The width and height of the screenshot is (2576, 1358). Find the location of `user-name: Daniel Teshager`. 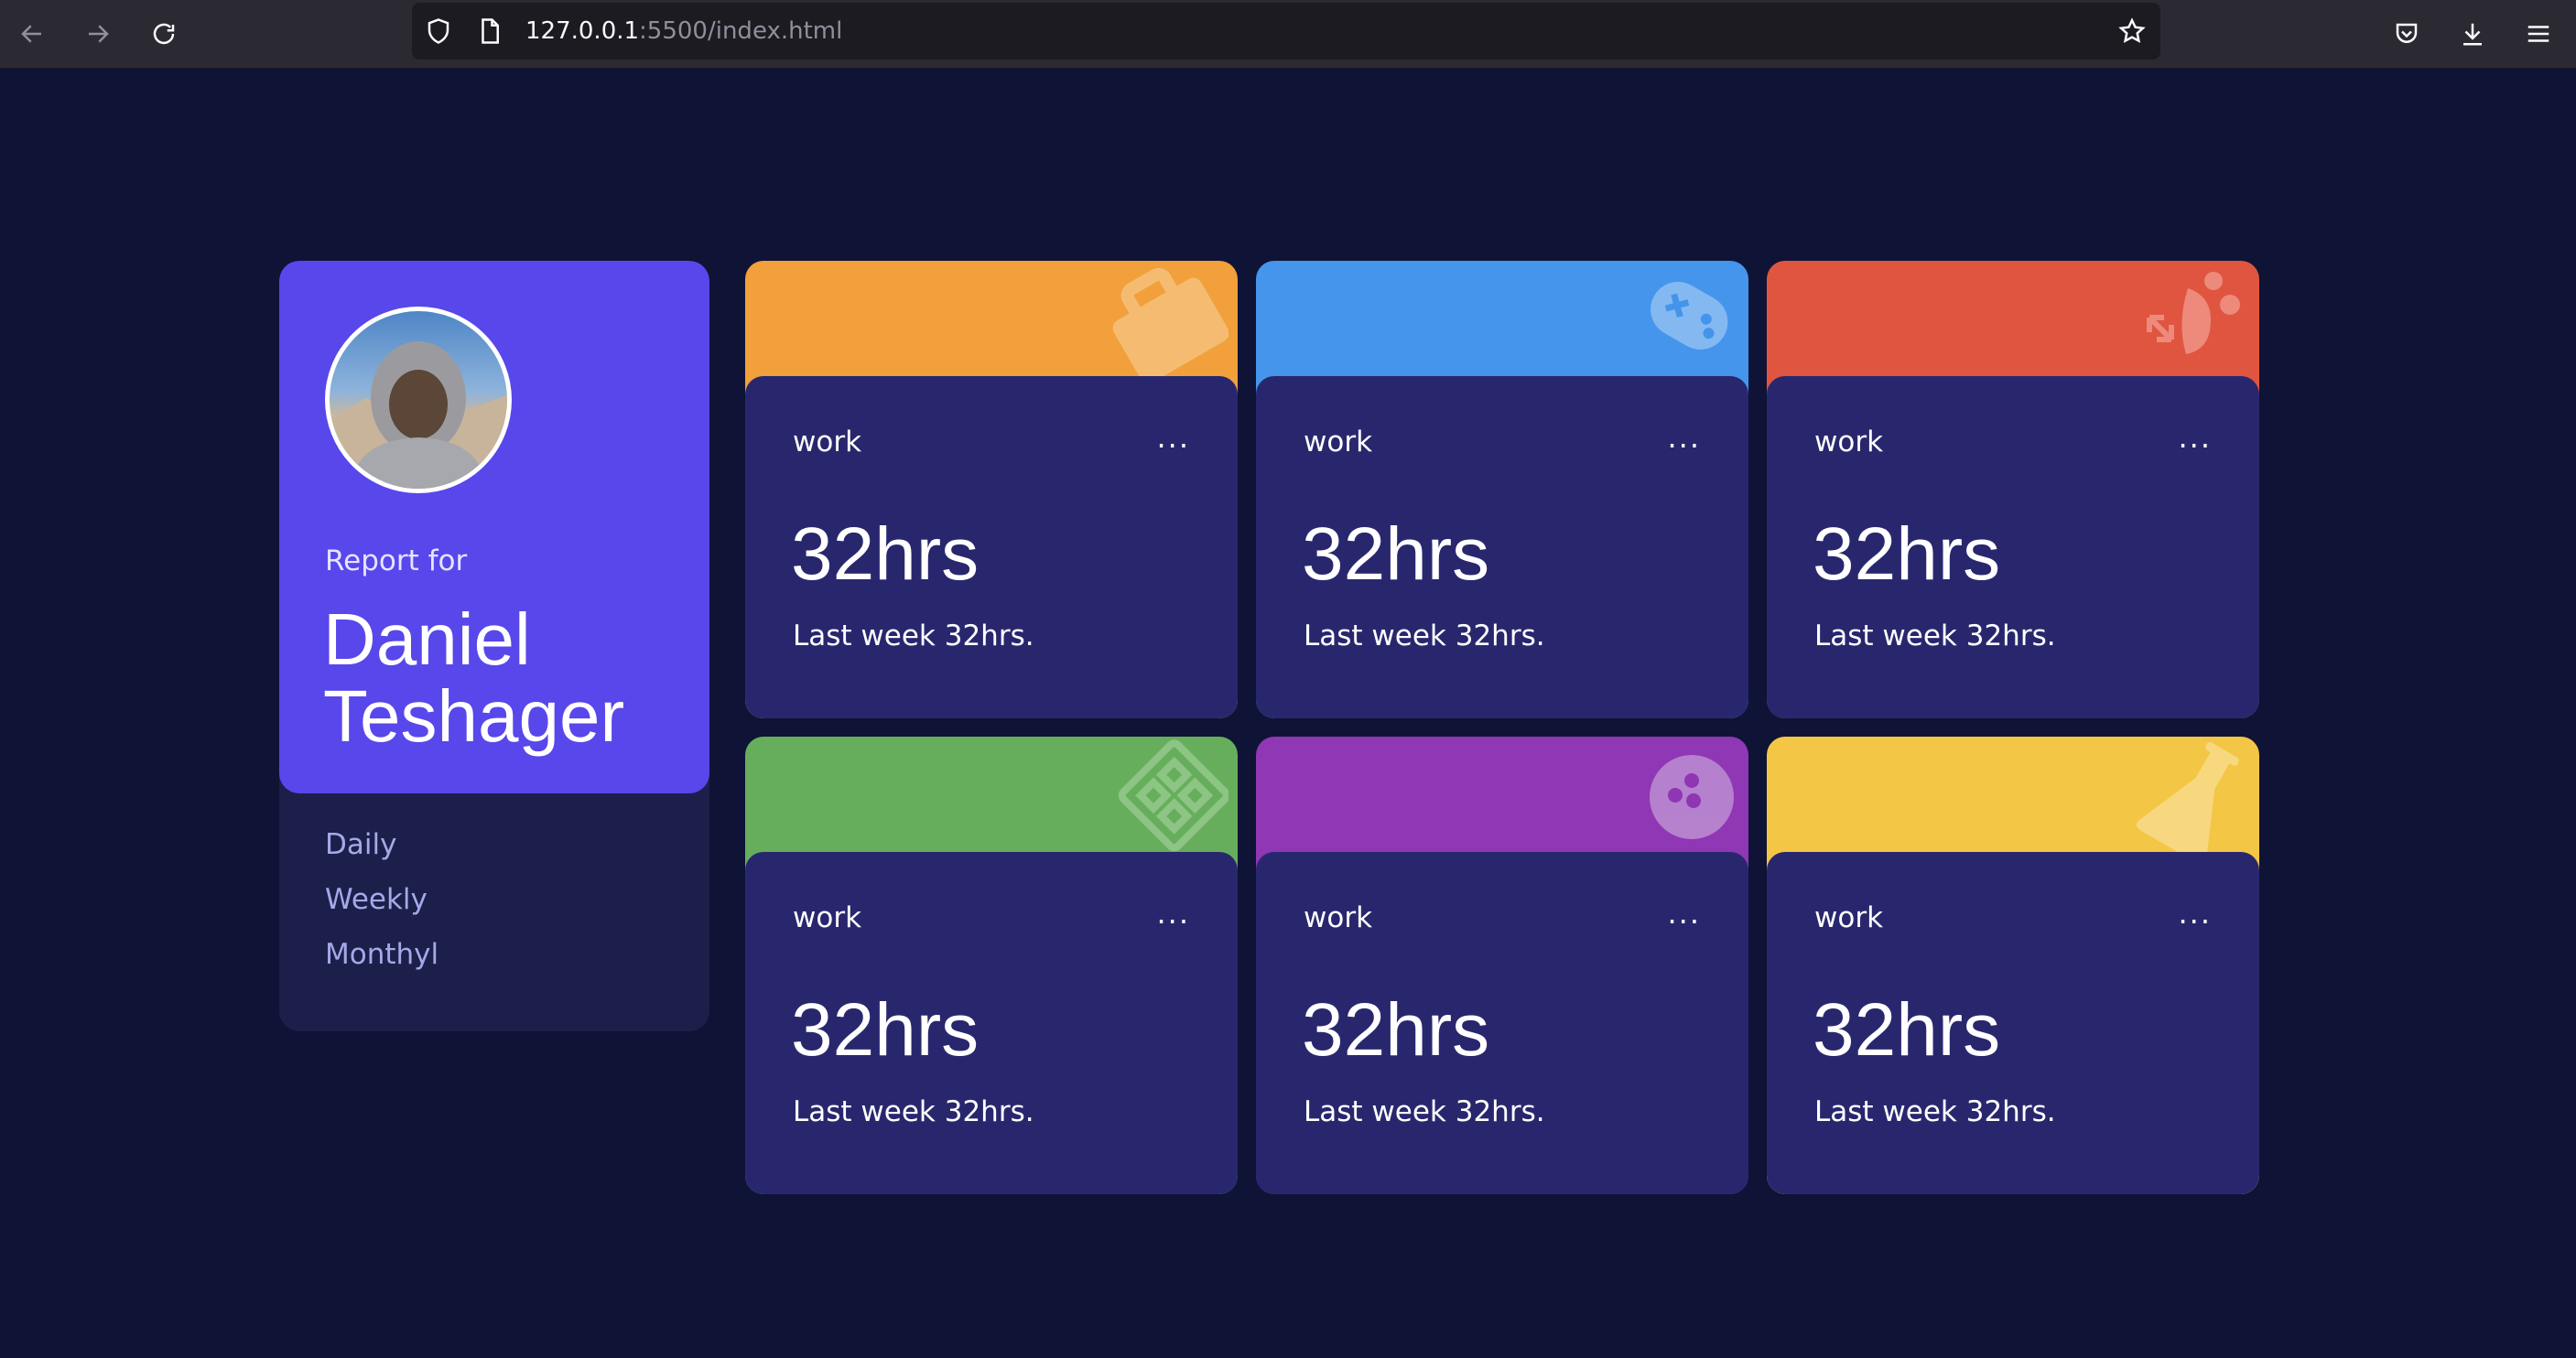

user-name: Daniel Teshager is located at coordinates (474, 677).